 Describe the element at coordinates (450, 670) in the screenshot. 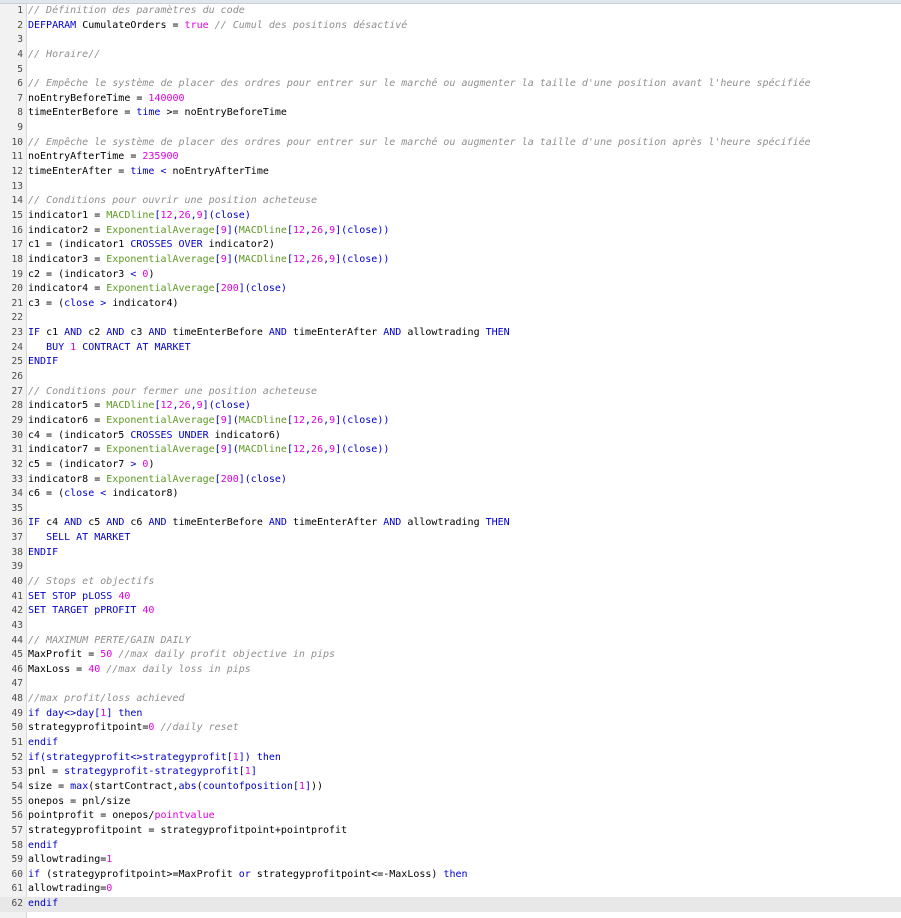

I see `code-line: 46 MaxLoss = 40 //max daily loss in pips` at that location.